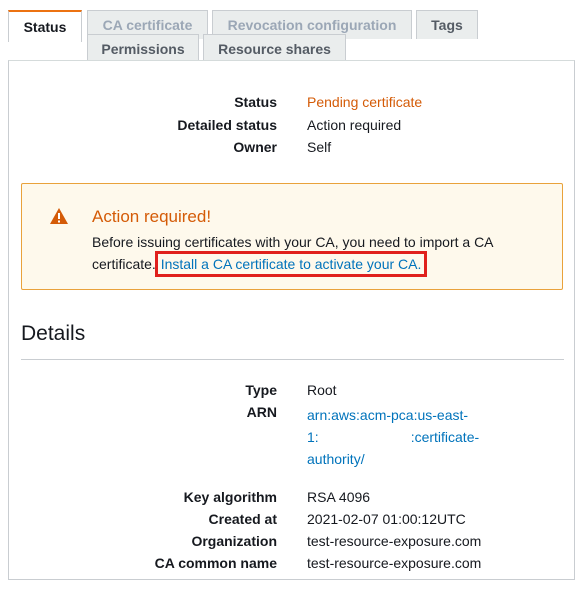  What do you see at coordinates (147, 25) in the screenshot?
I see `tab-ca-certificate-label: CA certificate` at bounding box center [147, 25].